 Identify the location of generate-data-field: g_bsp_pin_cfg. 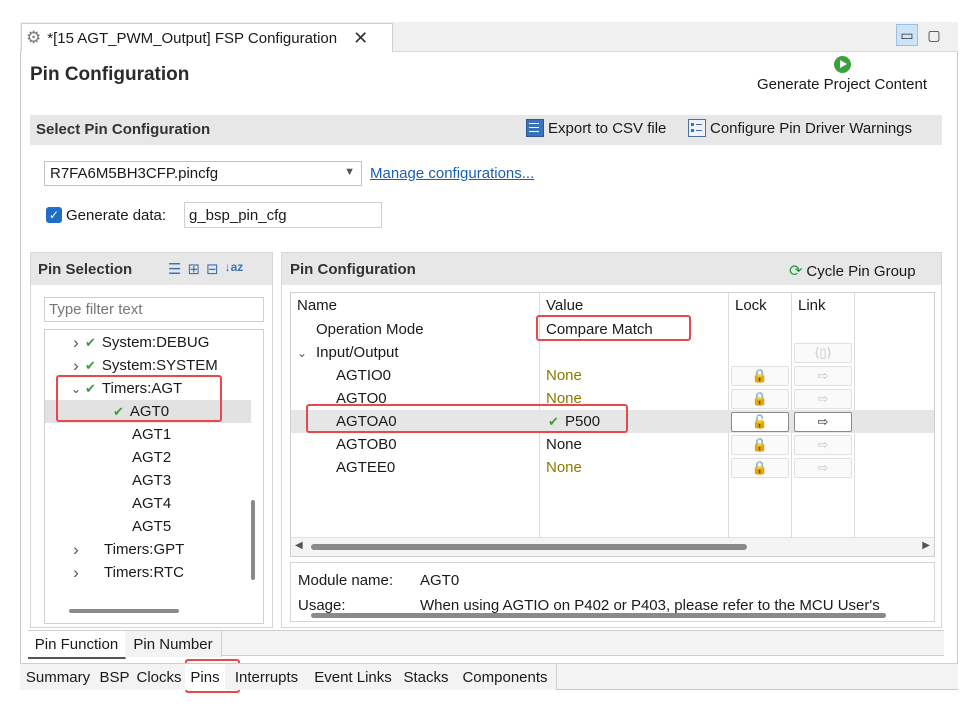
(283, 215).